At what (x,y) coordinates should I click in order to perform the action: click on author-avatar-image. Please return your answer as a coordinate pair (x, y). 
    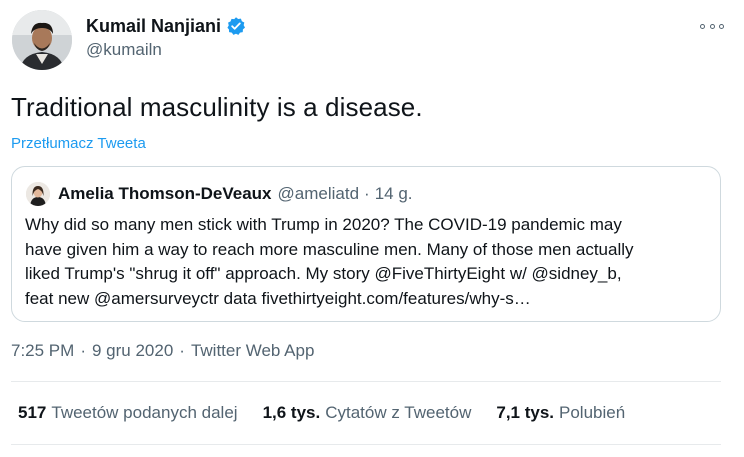
    Looking at the image, I should click on (42, 40).